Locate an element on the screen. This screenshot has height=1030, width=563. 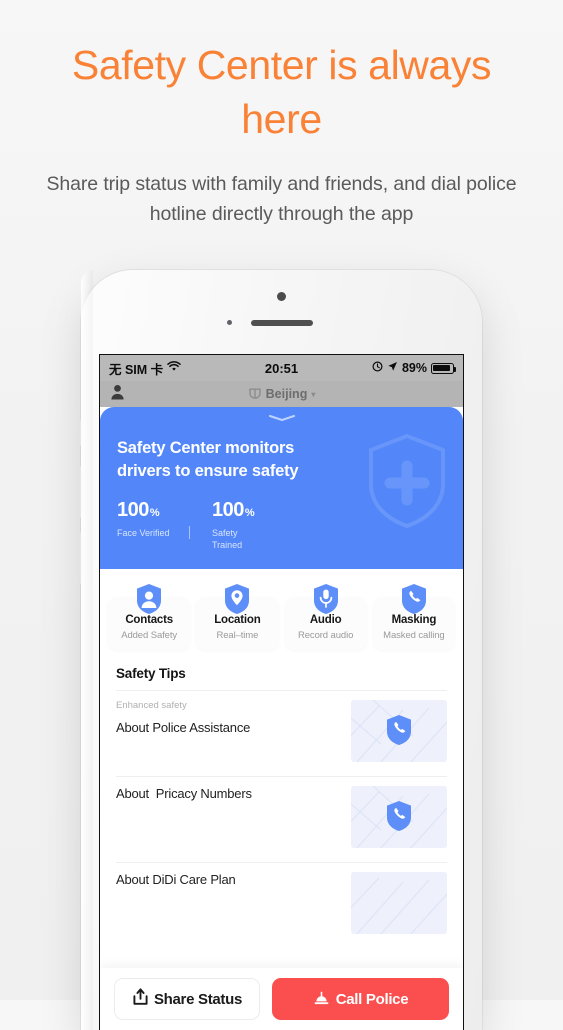
share-upload-icon is located at coordinates (140, 999).